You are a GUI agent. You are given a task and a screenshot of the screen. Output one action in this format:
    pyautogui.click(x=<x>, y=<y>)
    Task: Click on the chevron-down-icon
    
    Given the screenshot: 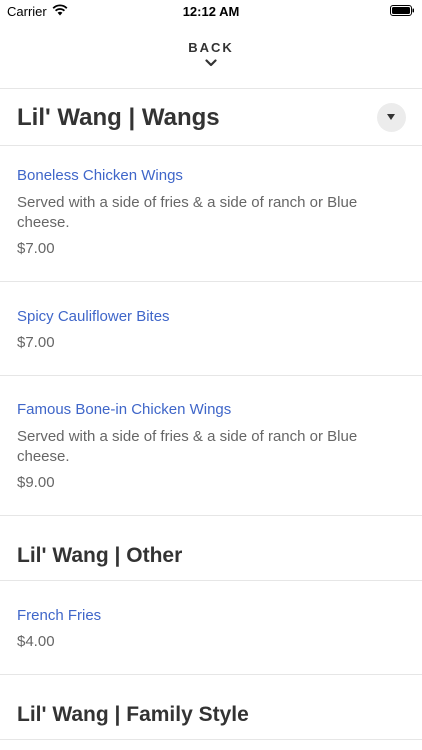 What is the action you would take?
    pyautogui.click(x=211, y=63)
    